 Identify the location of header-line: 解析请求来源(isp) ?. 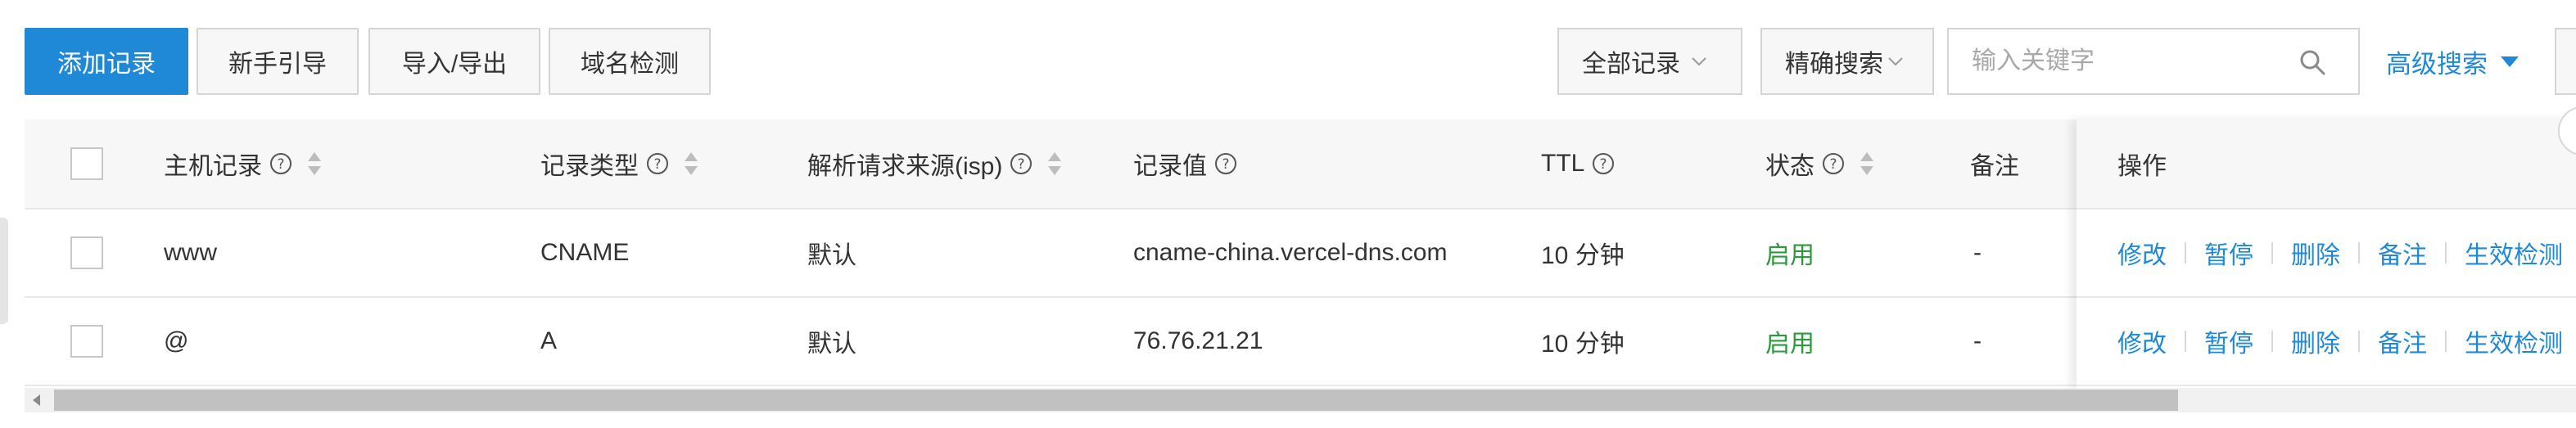
(935, 163).